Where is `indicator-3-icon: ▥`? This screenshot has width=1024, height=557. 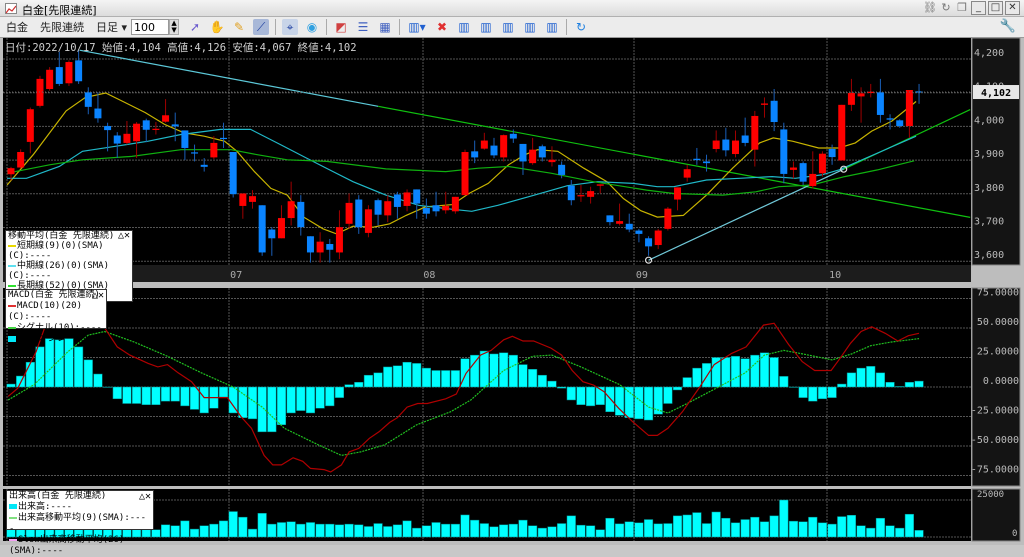
indicator-3-icon: ▥ is located at coordinates (508, 27).